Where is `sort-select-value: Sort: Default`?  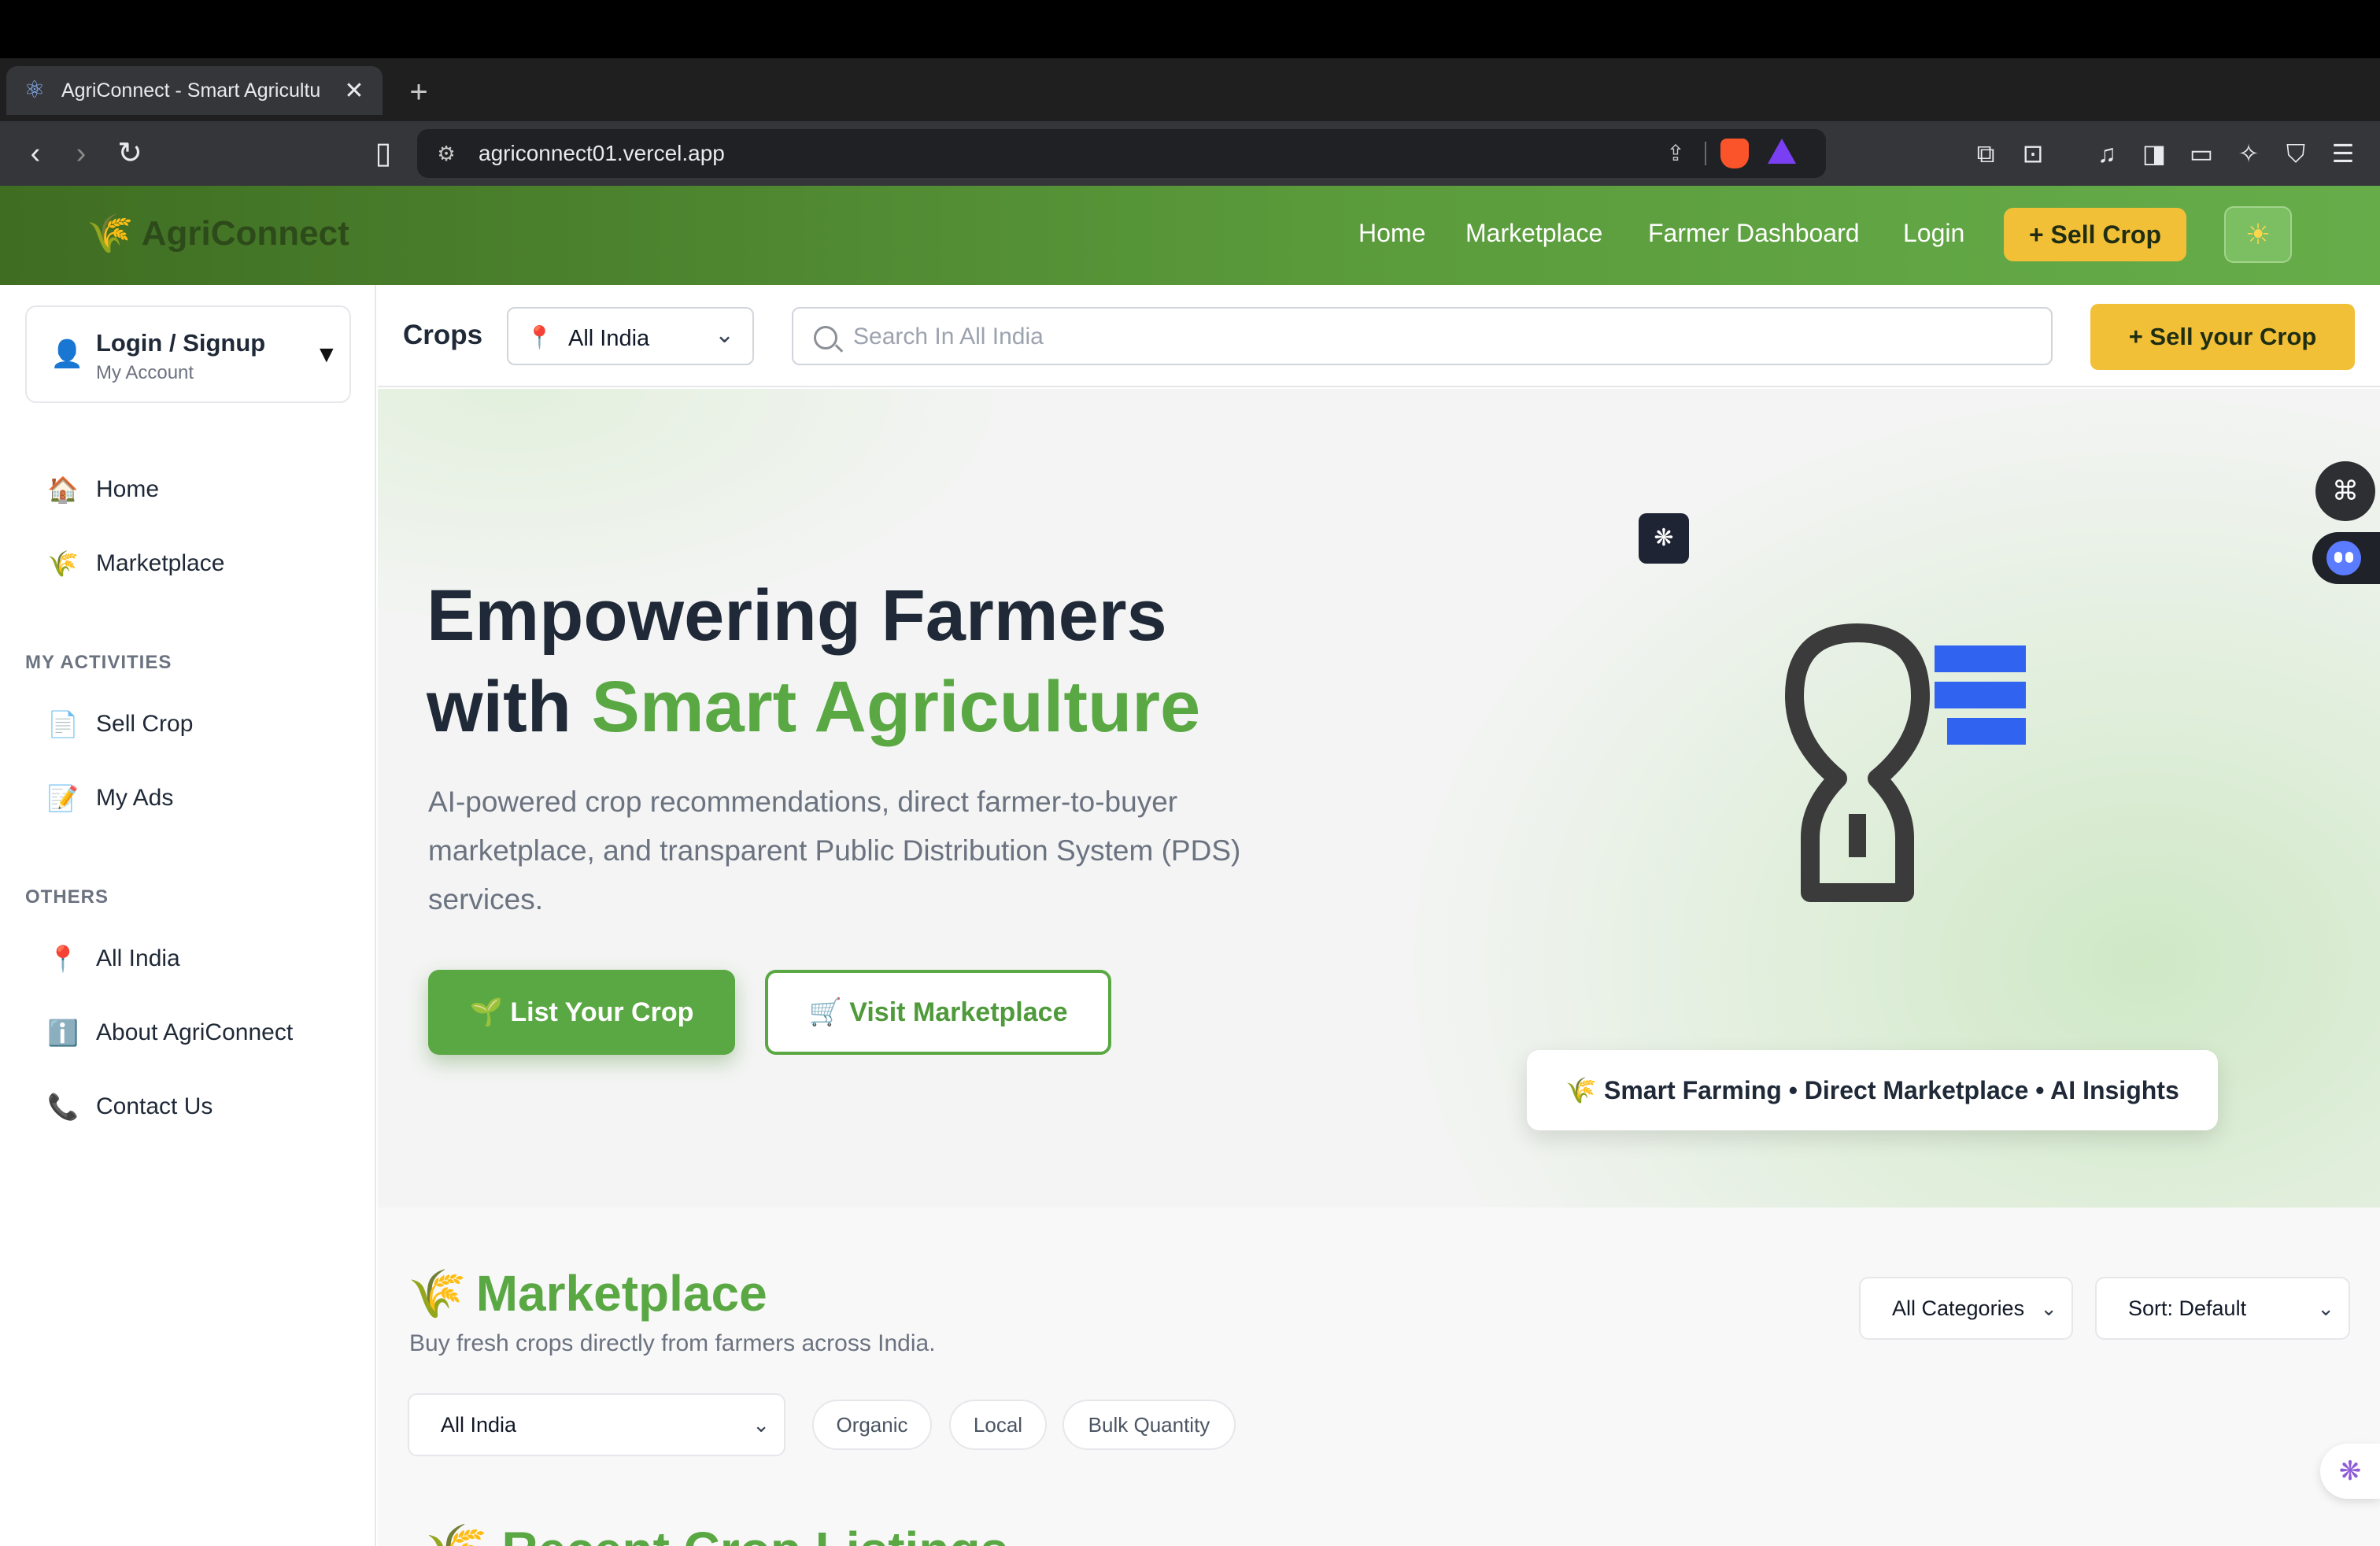 sort-select-value: Sort: Default is located at coordinates (2187, 1308).